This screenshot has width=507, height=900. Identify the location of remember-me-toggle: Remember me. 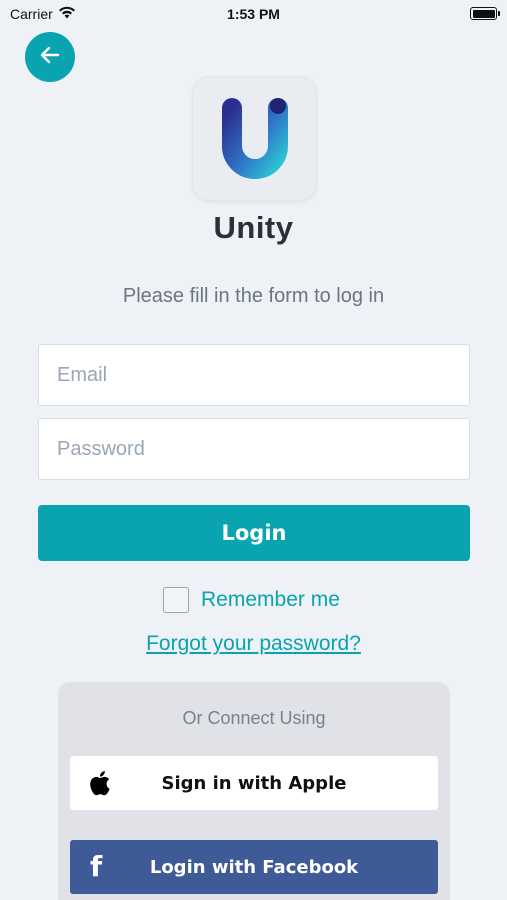
(251, 600).